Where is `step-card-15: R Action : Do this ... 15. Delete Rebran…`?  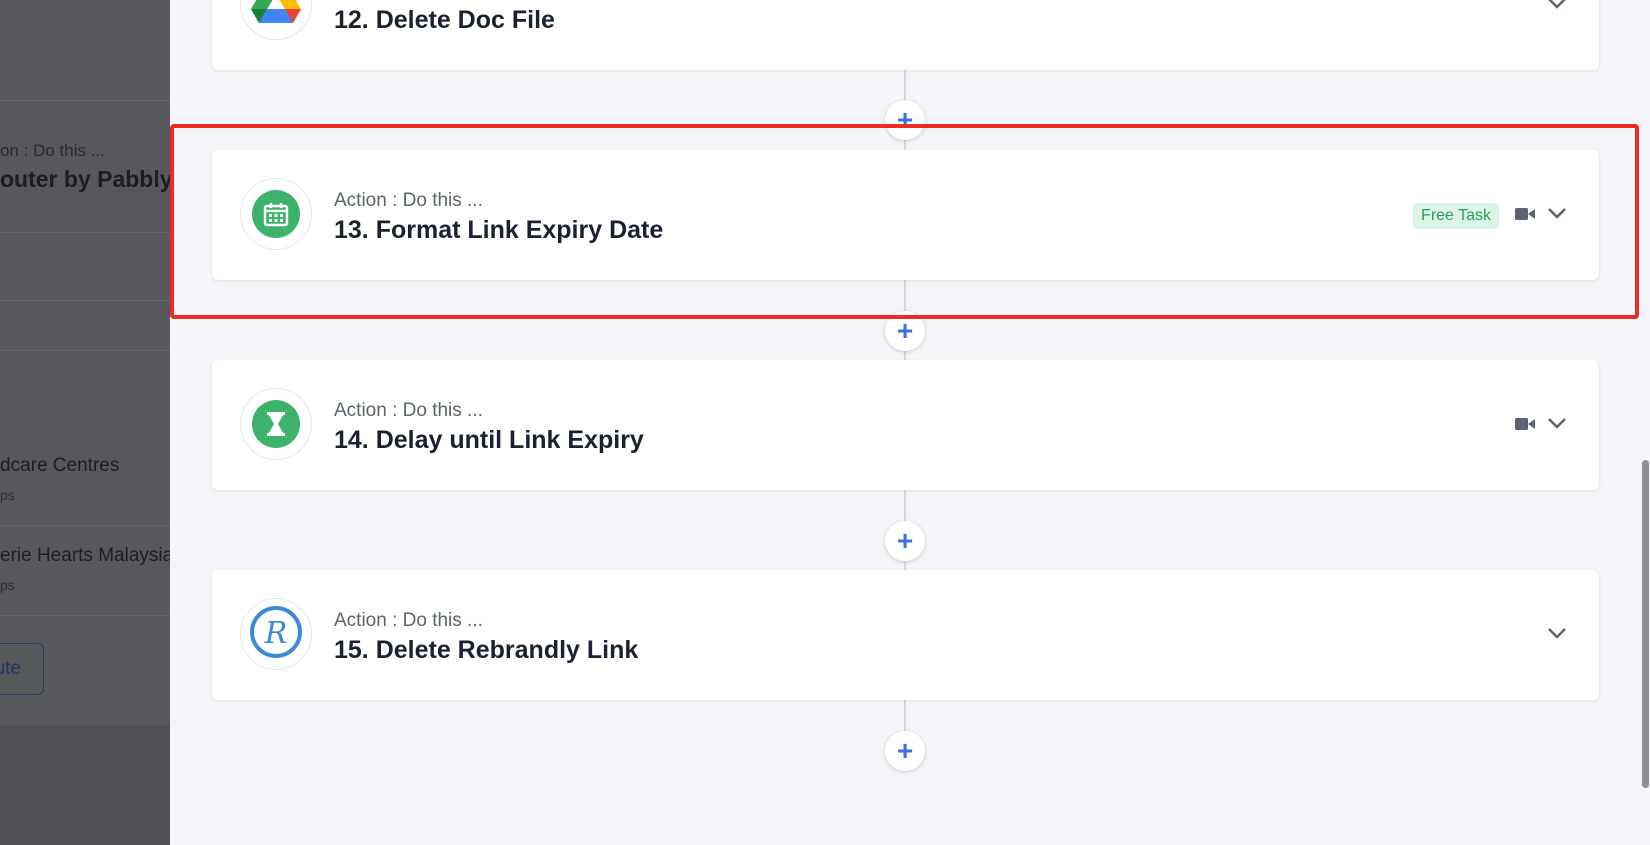 step-card-15: R Action : Do this ... 15. Delete Rebran… is located at coordinates (905, 635).